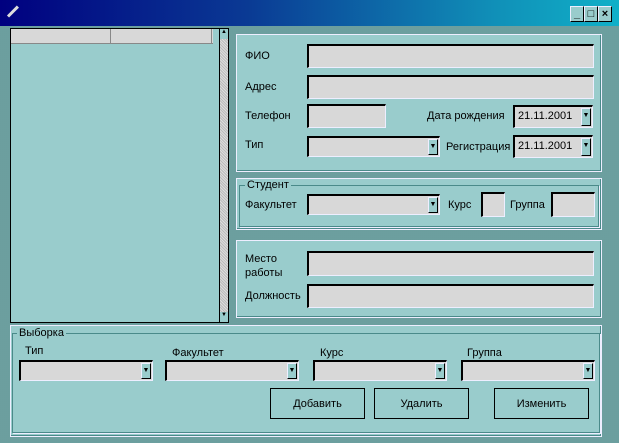  What do you see at coordinates (450, 87) in the screenshot?
I see `address-input` at bounding box center [450, 87].